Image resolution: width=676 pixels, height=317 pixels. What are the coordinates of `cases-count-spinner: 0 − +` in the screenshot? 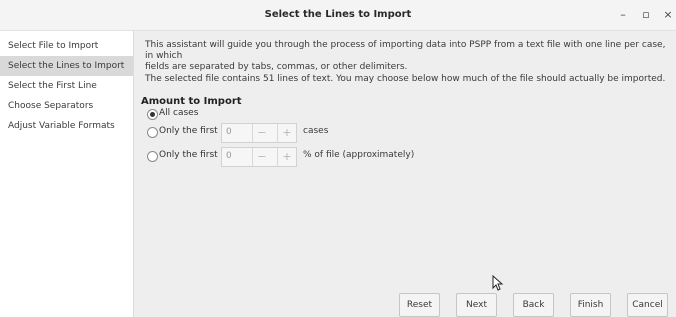 It's located at (259, 133).